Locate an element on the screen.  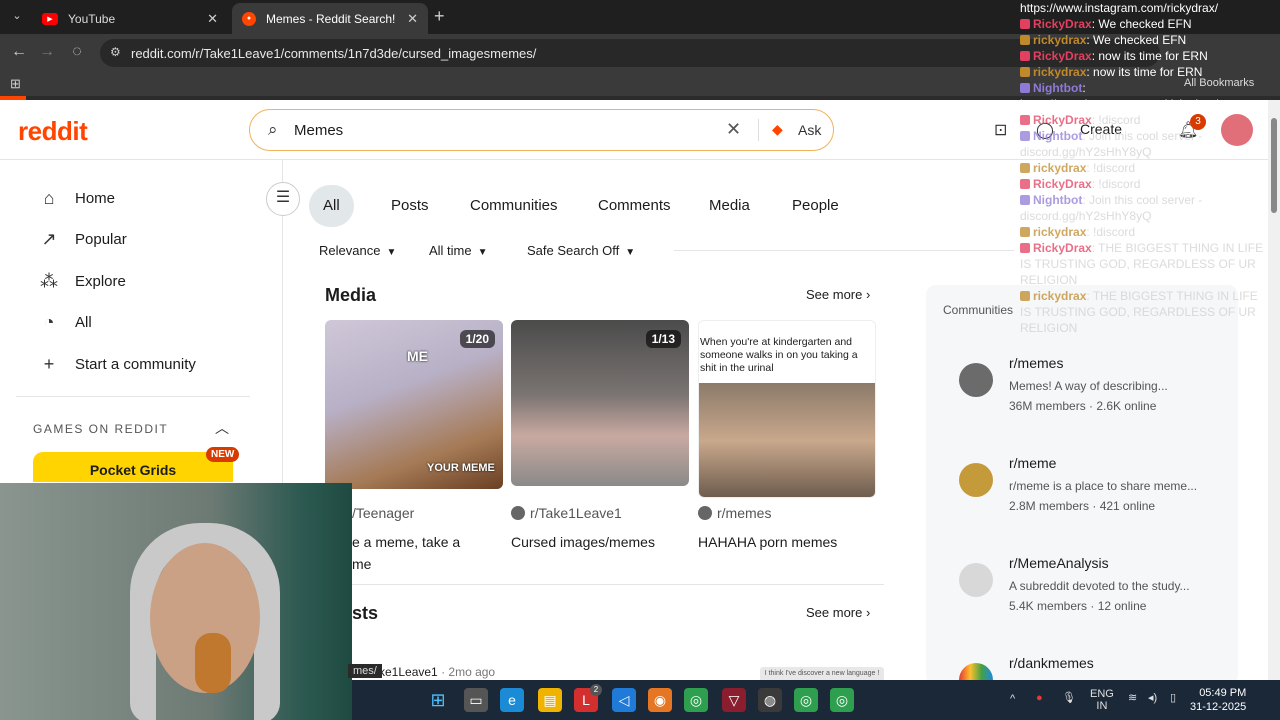
tab-posts: Posts is located at coordinates (410, 206).